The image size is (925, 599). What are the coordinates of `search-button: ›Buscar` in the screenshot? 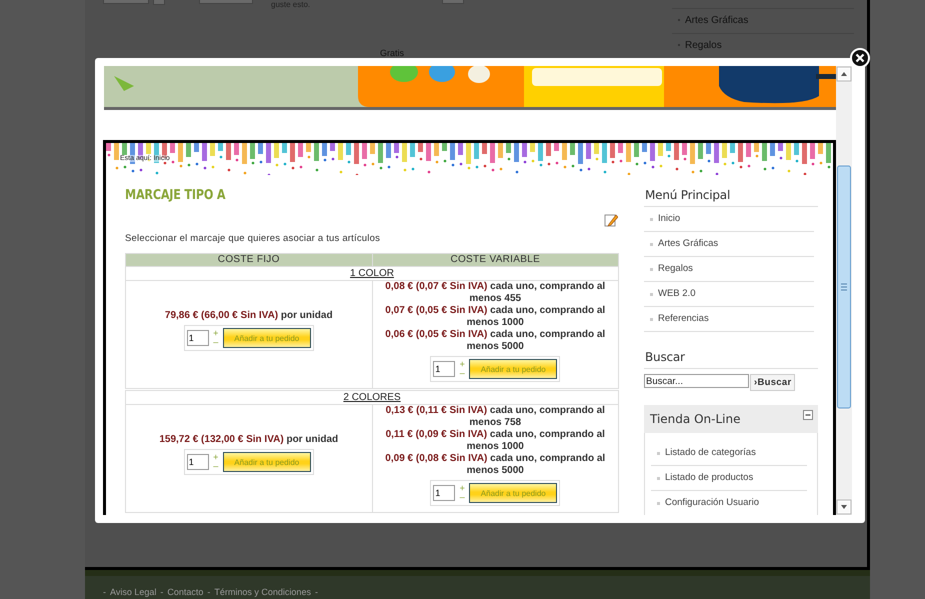 It's located at (773, 382).